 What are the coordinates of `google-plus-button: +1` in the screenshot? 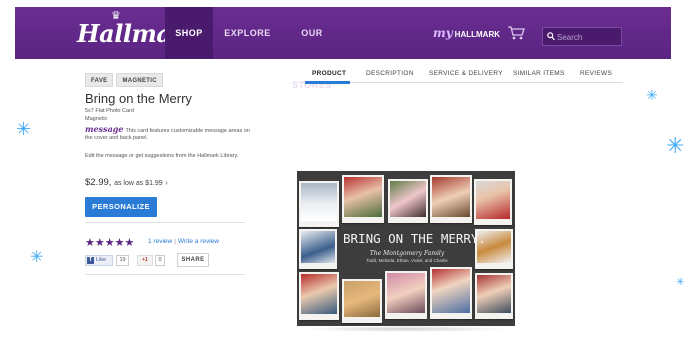 It's located at (145, 260).